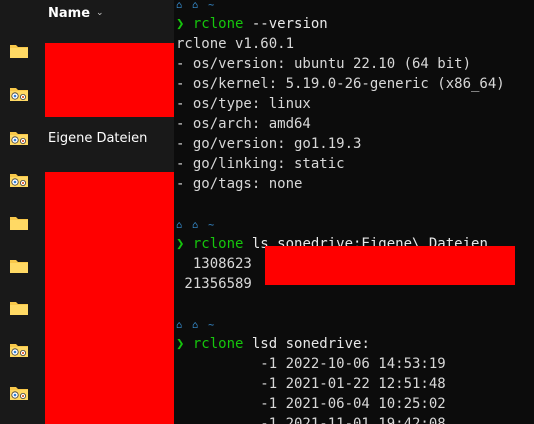  Describe the element at coordinates (269, 144) in the screenshot. I see `output-line: - go/version: go1.19.3` at that location.